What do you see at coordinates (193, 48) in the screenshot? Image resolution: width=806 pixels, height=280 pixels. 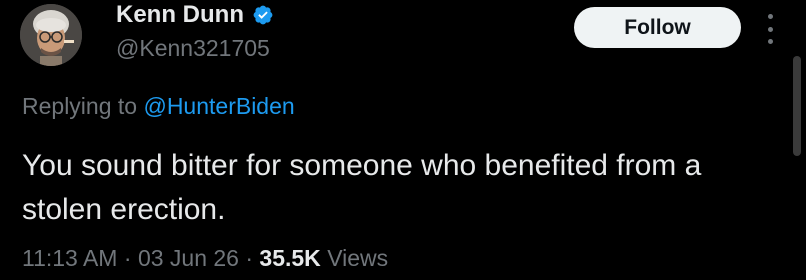 I see `author-handle: @Kenn321705` at bounding box center [193, 48].